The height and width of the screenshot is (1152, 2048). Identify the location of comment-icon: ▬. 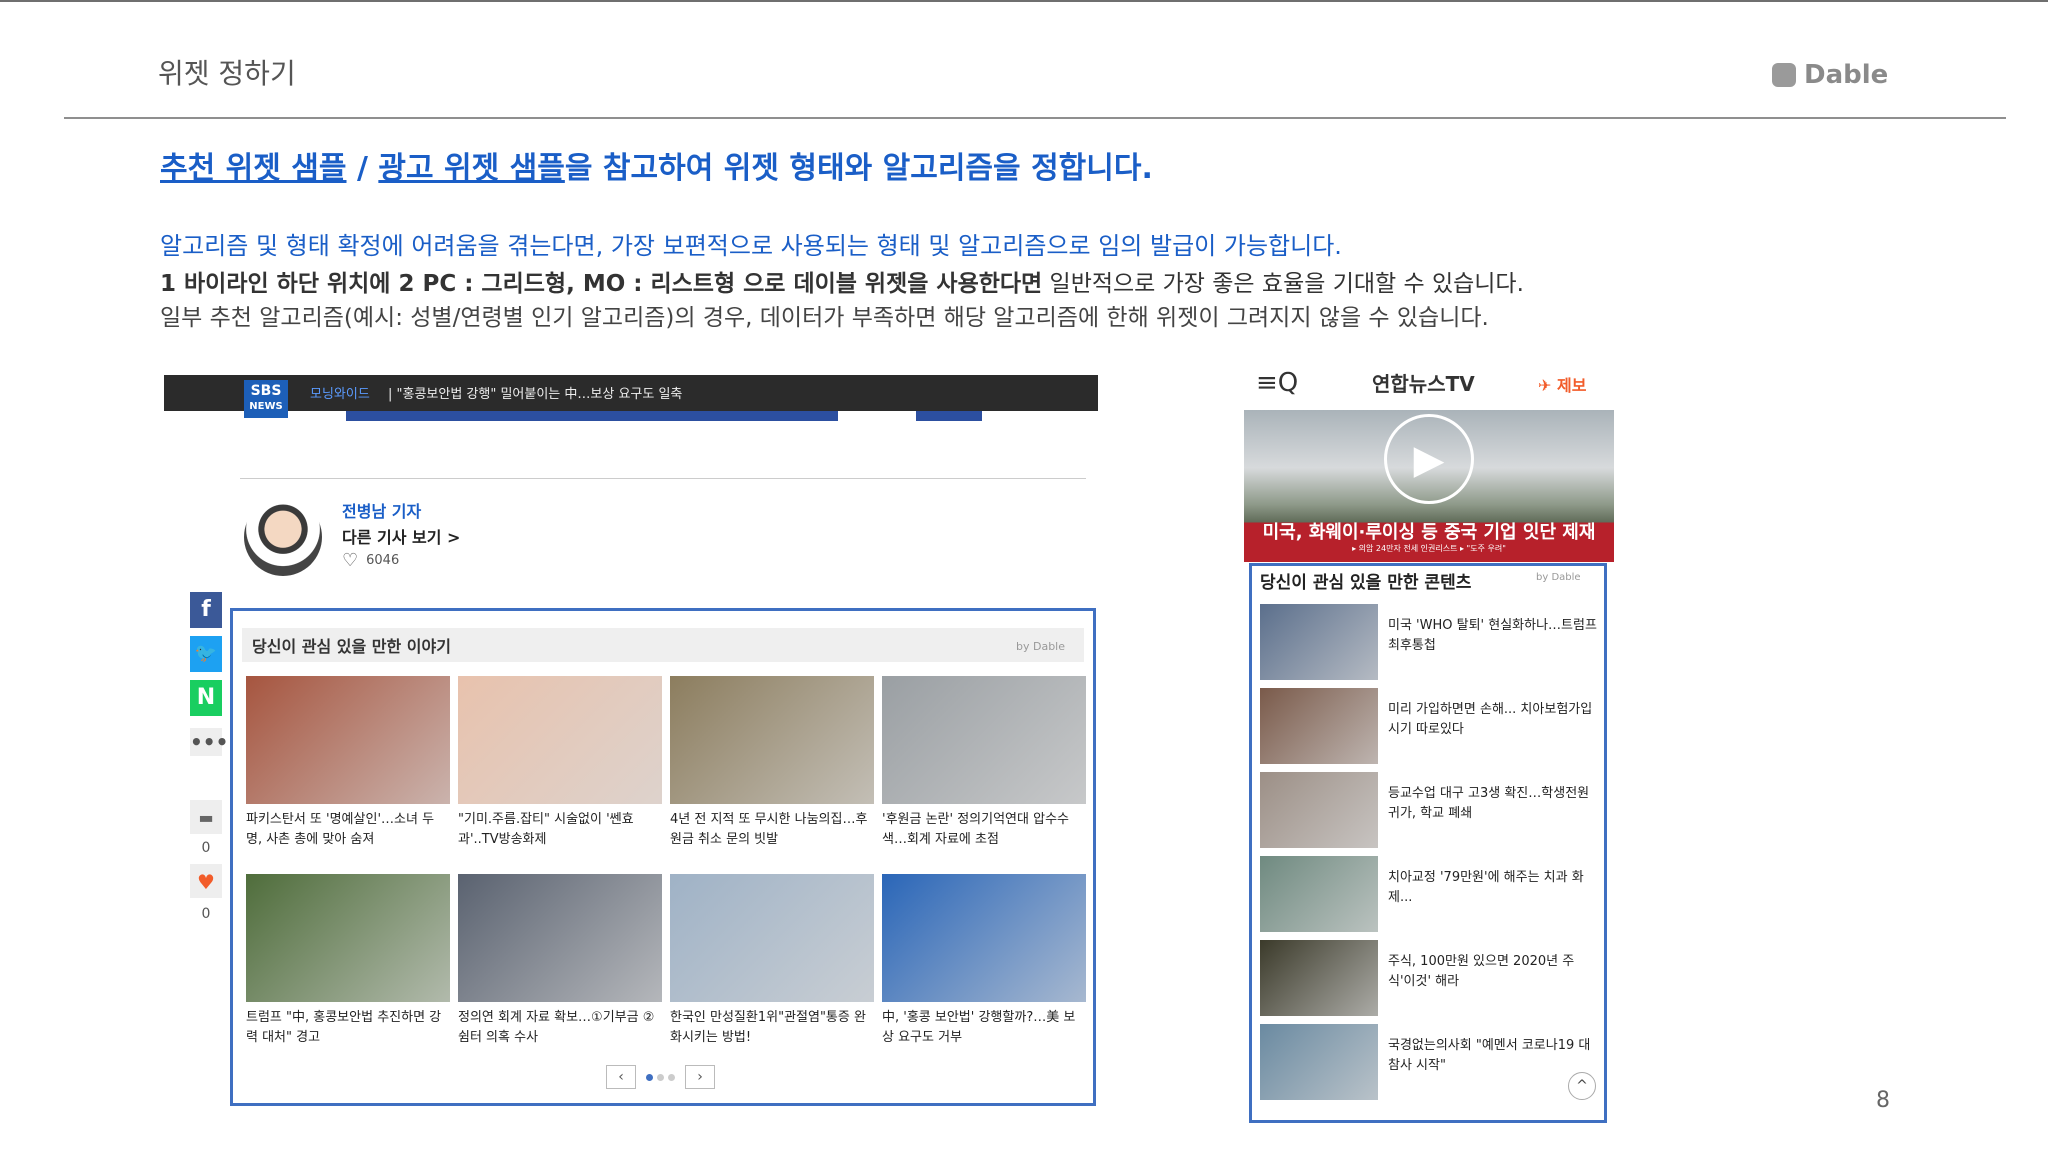
(206, 817).